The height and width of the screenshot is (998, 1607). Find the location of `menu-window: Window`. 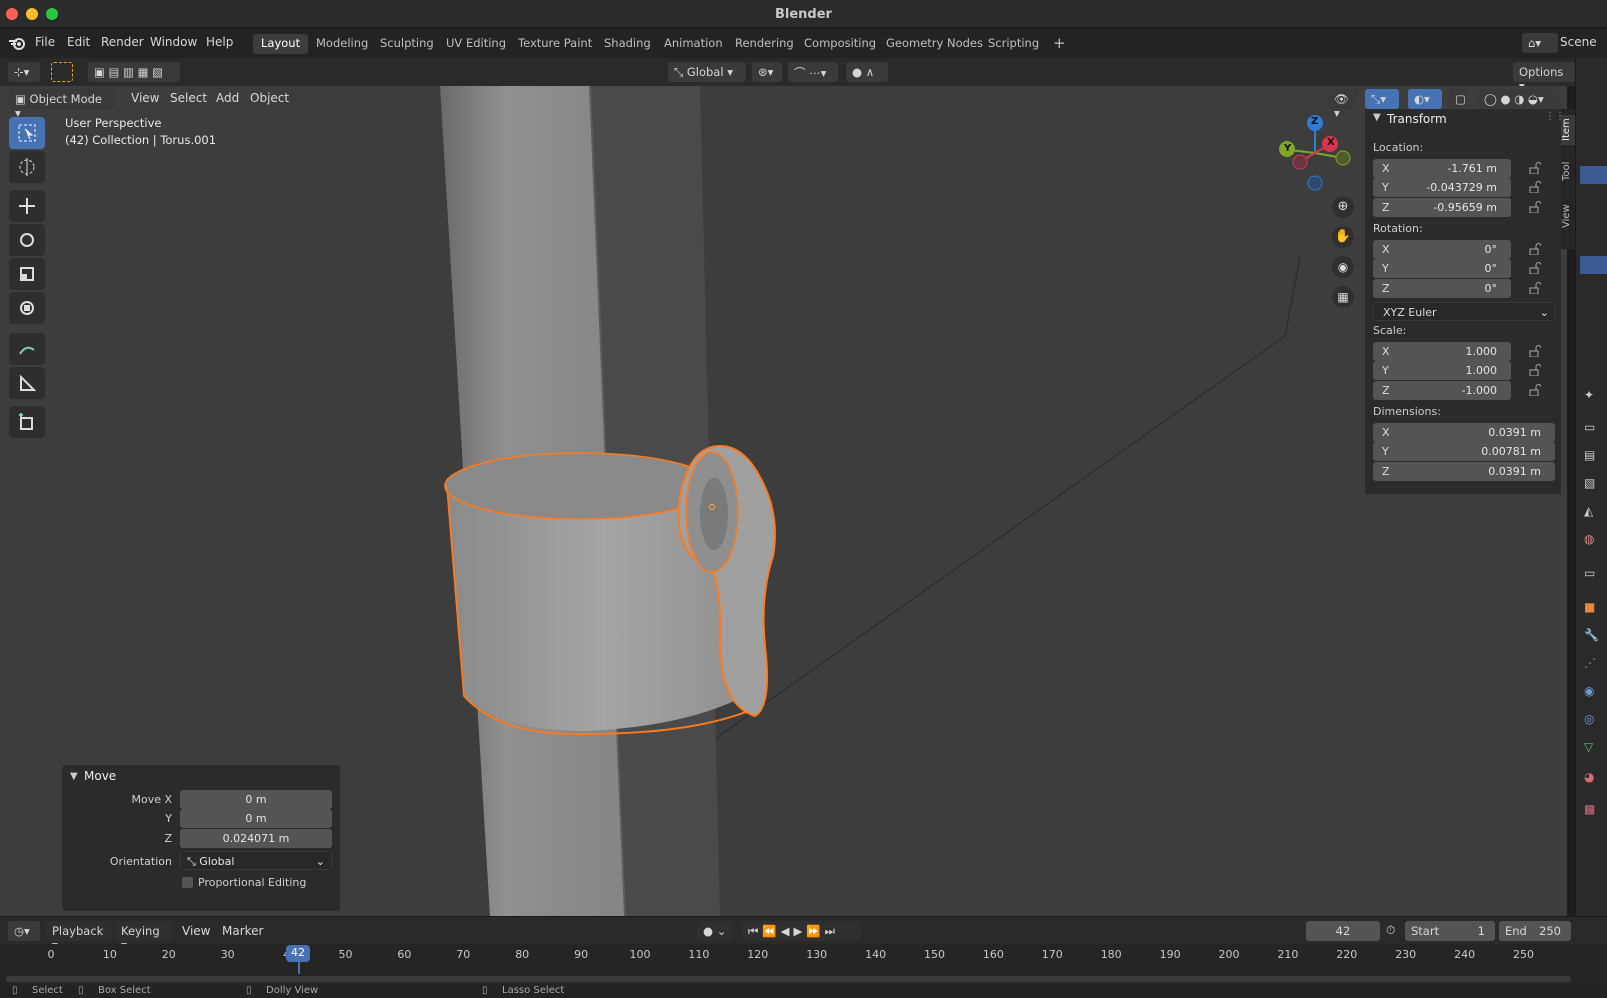

menu-window: Window is located at coordinates (173, 42).